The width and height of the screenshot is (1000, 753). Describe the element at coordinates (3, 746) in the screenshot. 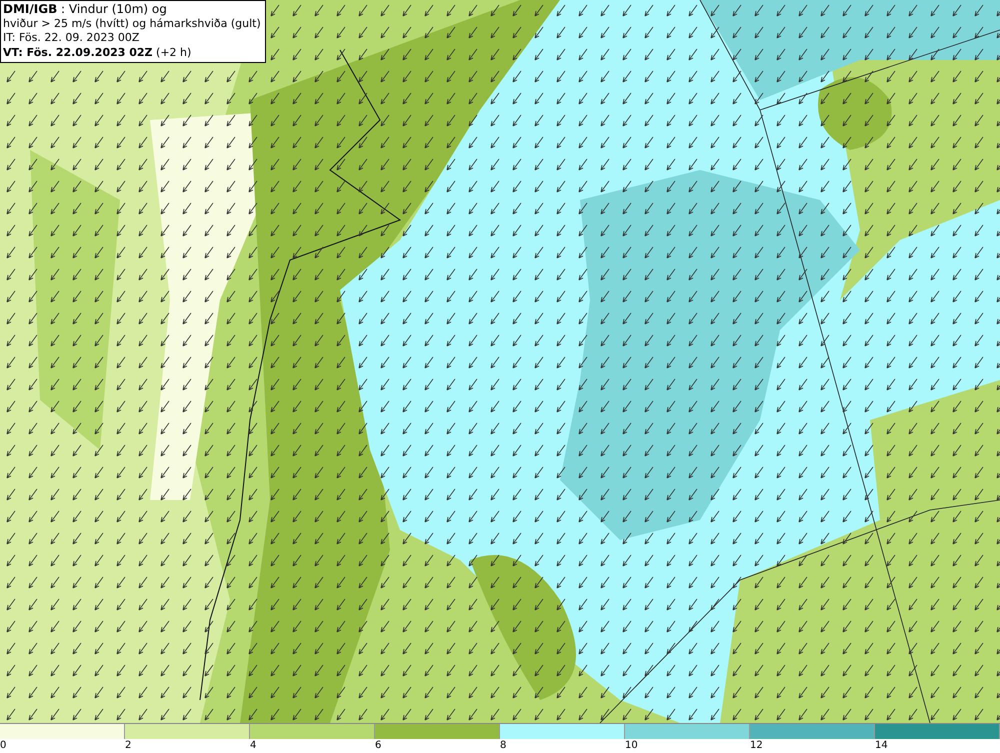

I see `legend-tick-label: 0` at that location.